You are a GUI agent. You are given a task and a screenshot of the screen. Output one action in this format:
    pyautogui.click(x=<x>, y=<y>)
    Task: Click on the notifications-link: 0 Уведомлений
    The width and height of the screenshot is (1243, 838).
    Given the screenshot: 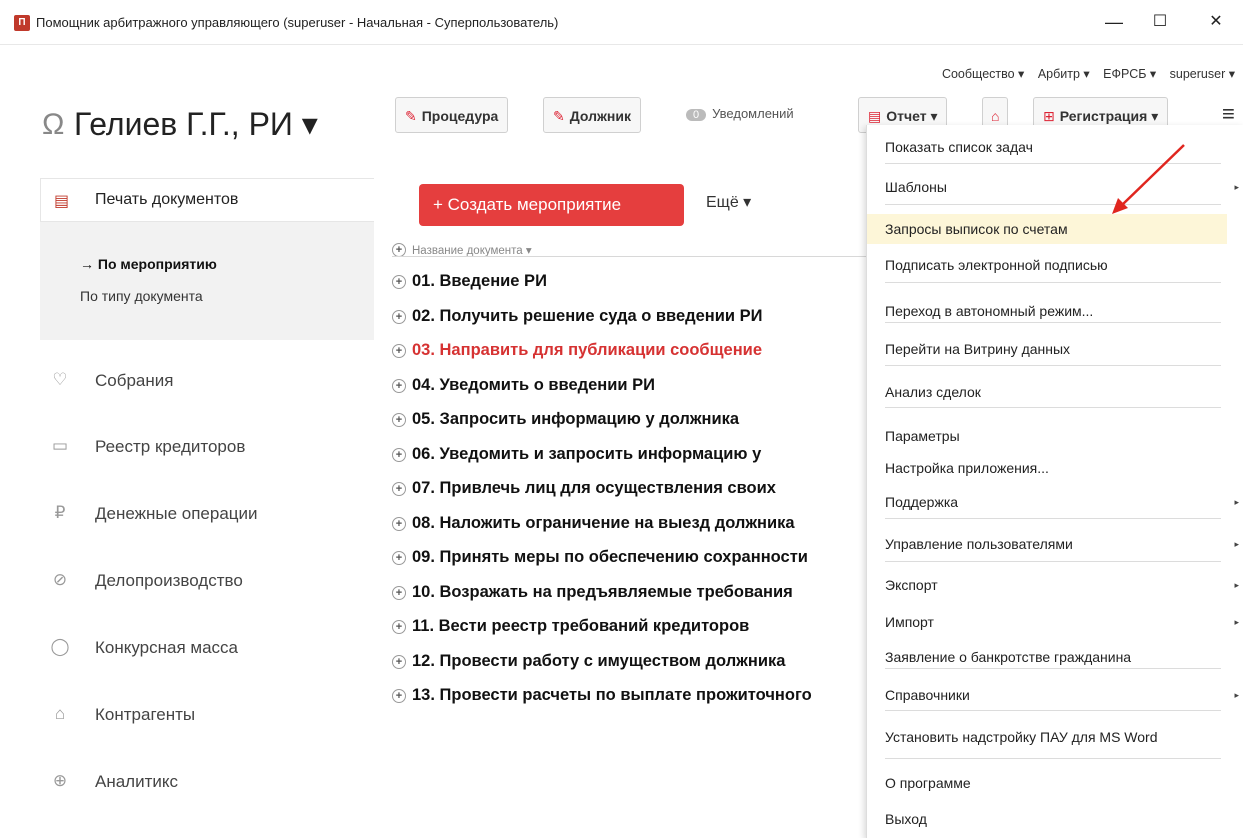 What is the action you would take?
    pyautogui.click(x=740, y=113)
    